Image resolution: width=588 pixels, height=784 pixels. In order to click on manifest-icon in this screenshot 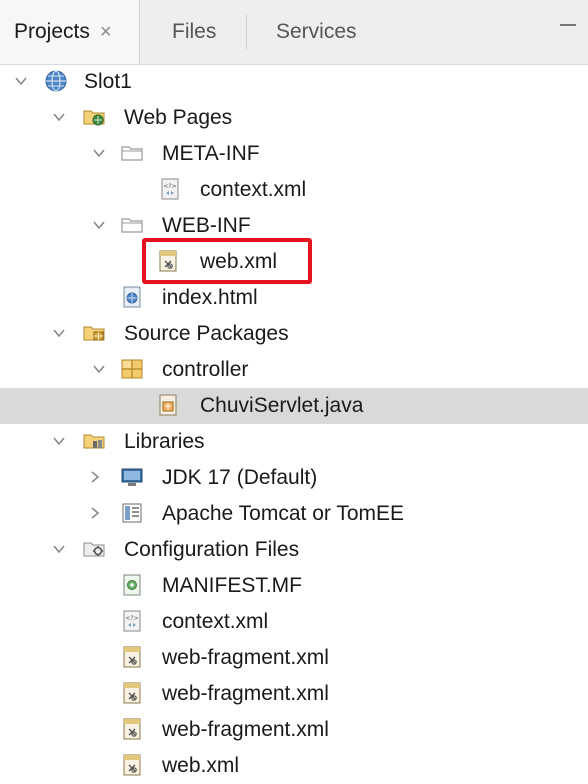, I will do `click(132, 585)`.